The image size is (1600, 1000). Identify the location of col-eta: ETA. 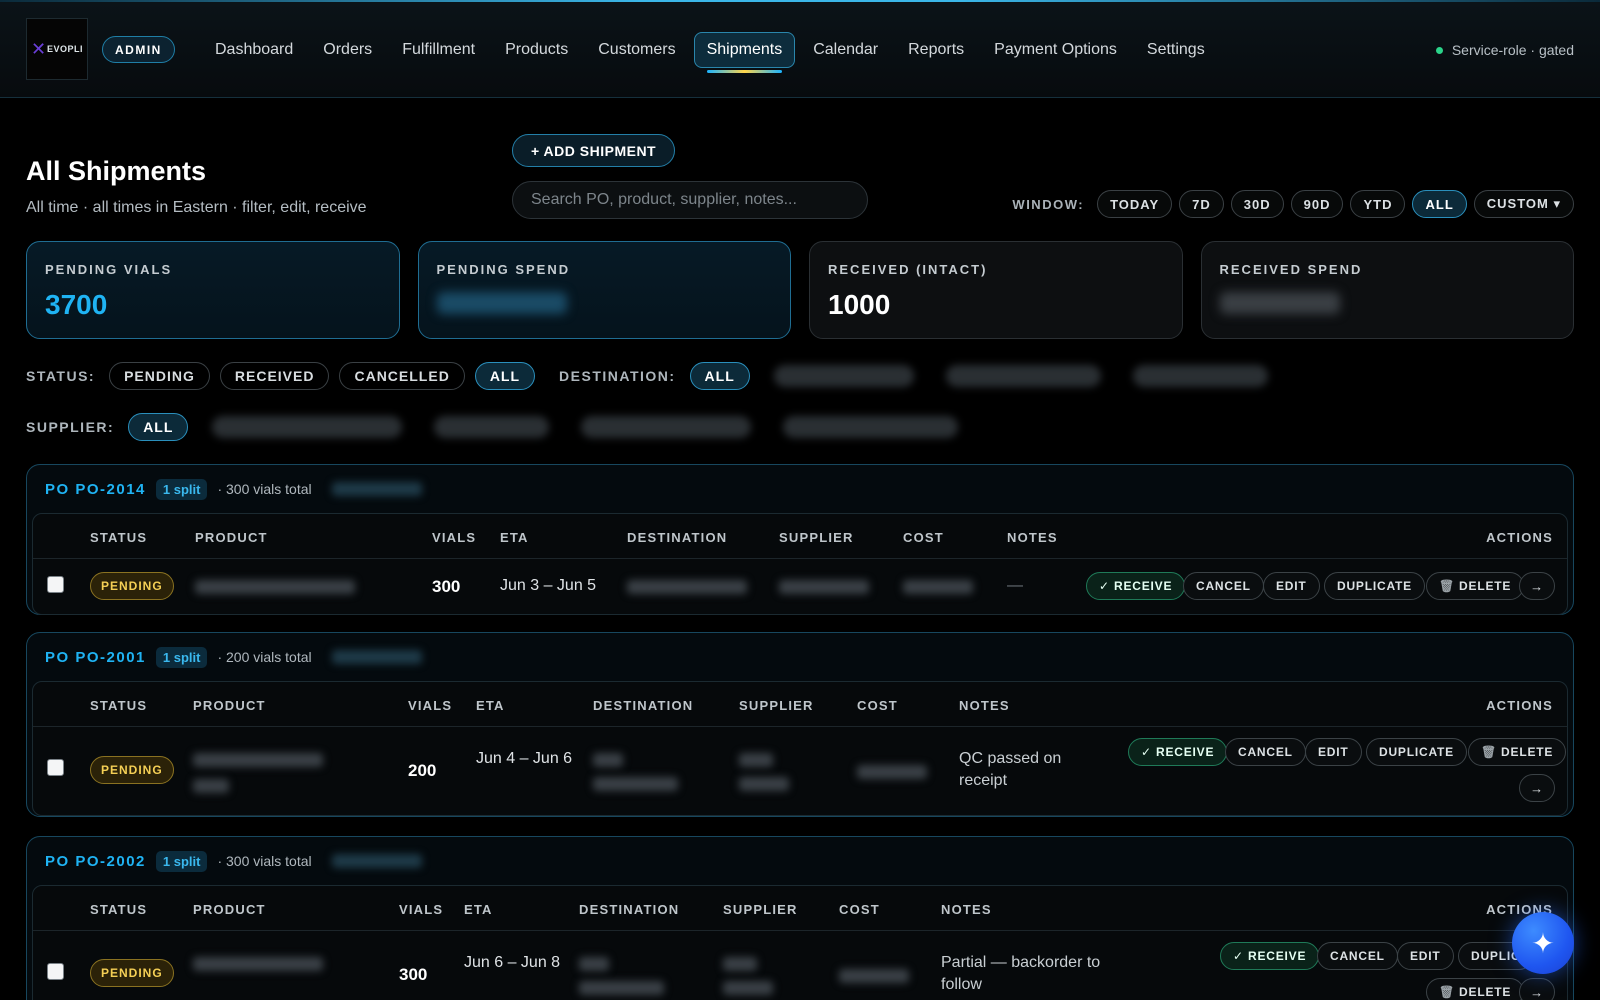
(514, 537).